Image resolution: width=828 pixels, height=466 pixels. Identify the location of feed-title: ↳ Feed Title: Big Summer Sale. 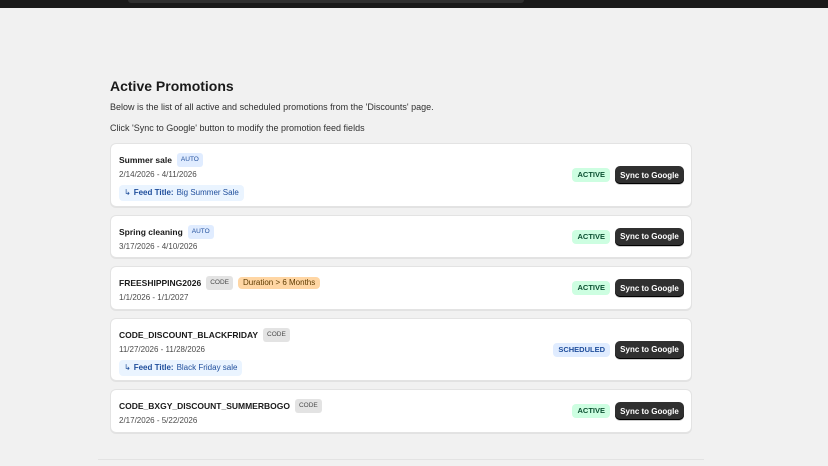
(181, 193).